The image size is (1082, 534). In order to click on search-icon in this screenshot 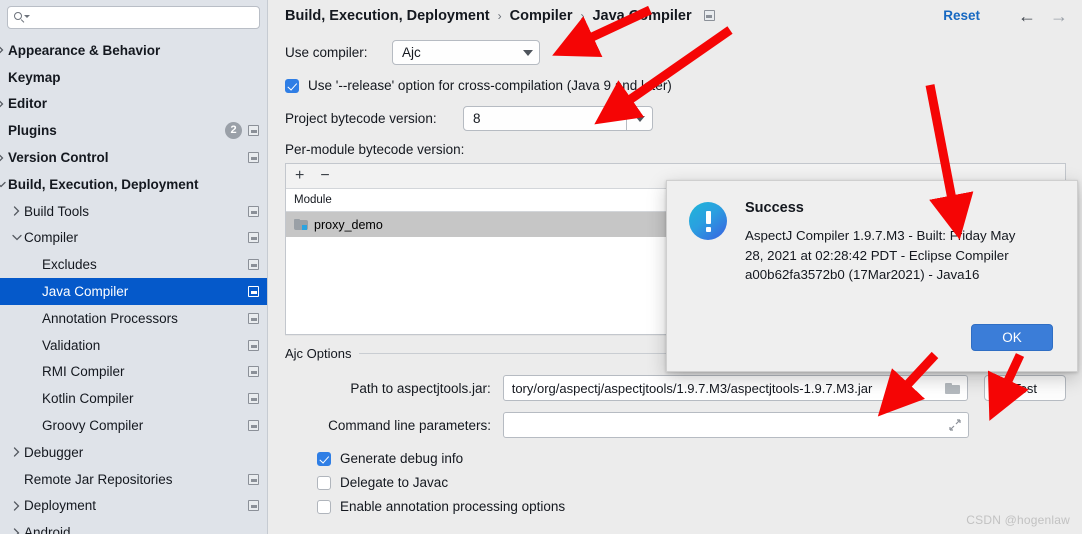, I will do `click(22, 18)`.